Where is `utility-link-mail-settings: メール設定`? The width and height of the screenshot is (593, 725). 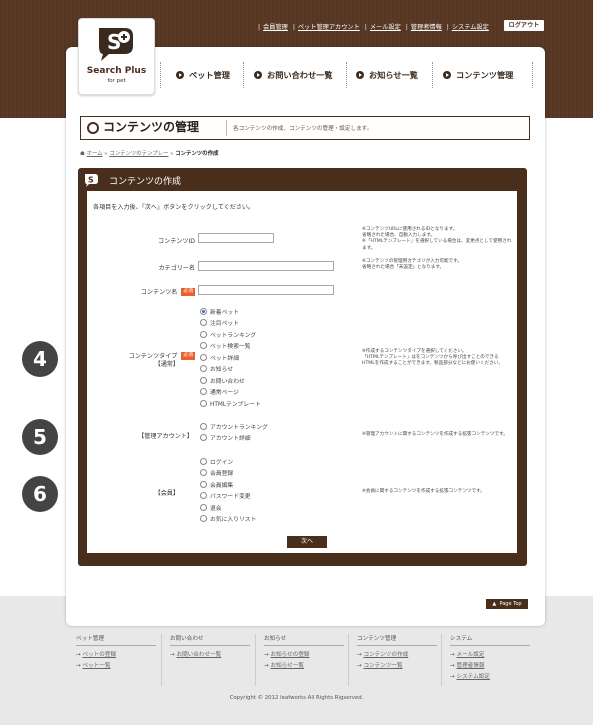 utility-link-mail-settings: メール設定 is located at coordinates (385, 27).